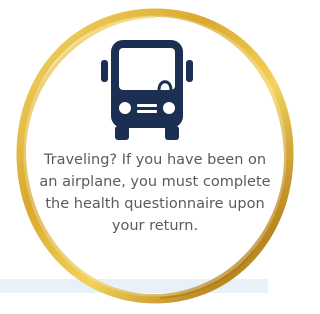 Image resolution: width=320 pixels, height=314 pixels. Describe the element at coordinates (147, 90) in the screenshot. I see `bus-icon` at that location.